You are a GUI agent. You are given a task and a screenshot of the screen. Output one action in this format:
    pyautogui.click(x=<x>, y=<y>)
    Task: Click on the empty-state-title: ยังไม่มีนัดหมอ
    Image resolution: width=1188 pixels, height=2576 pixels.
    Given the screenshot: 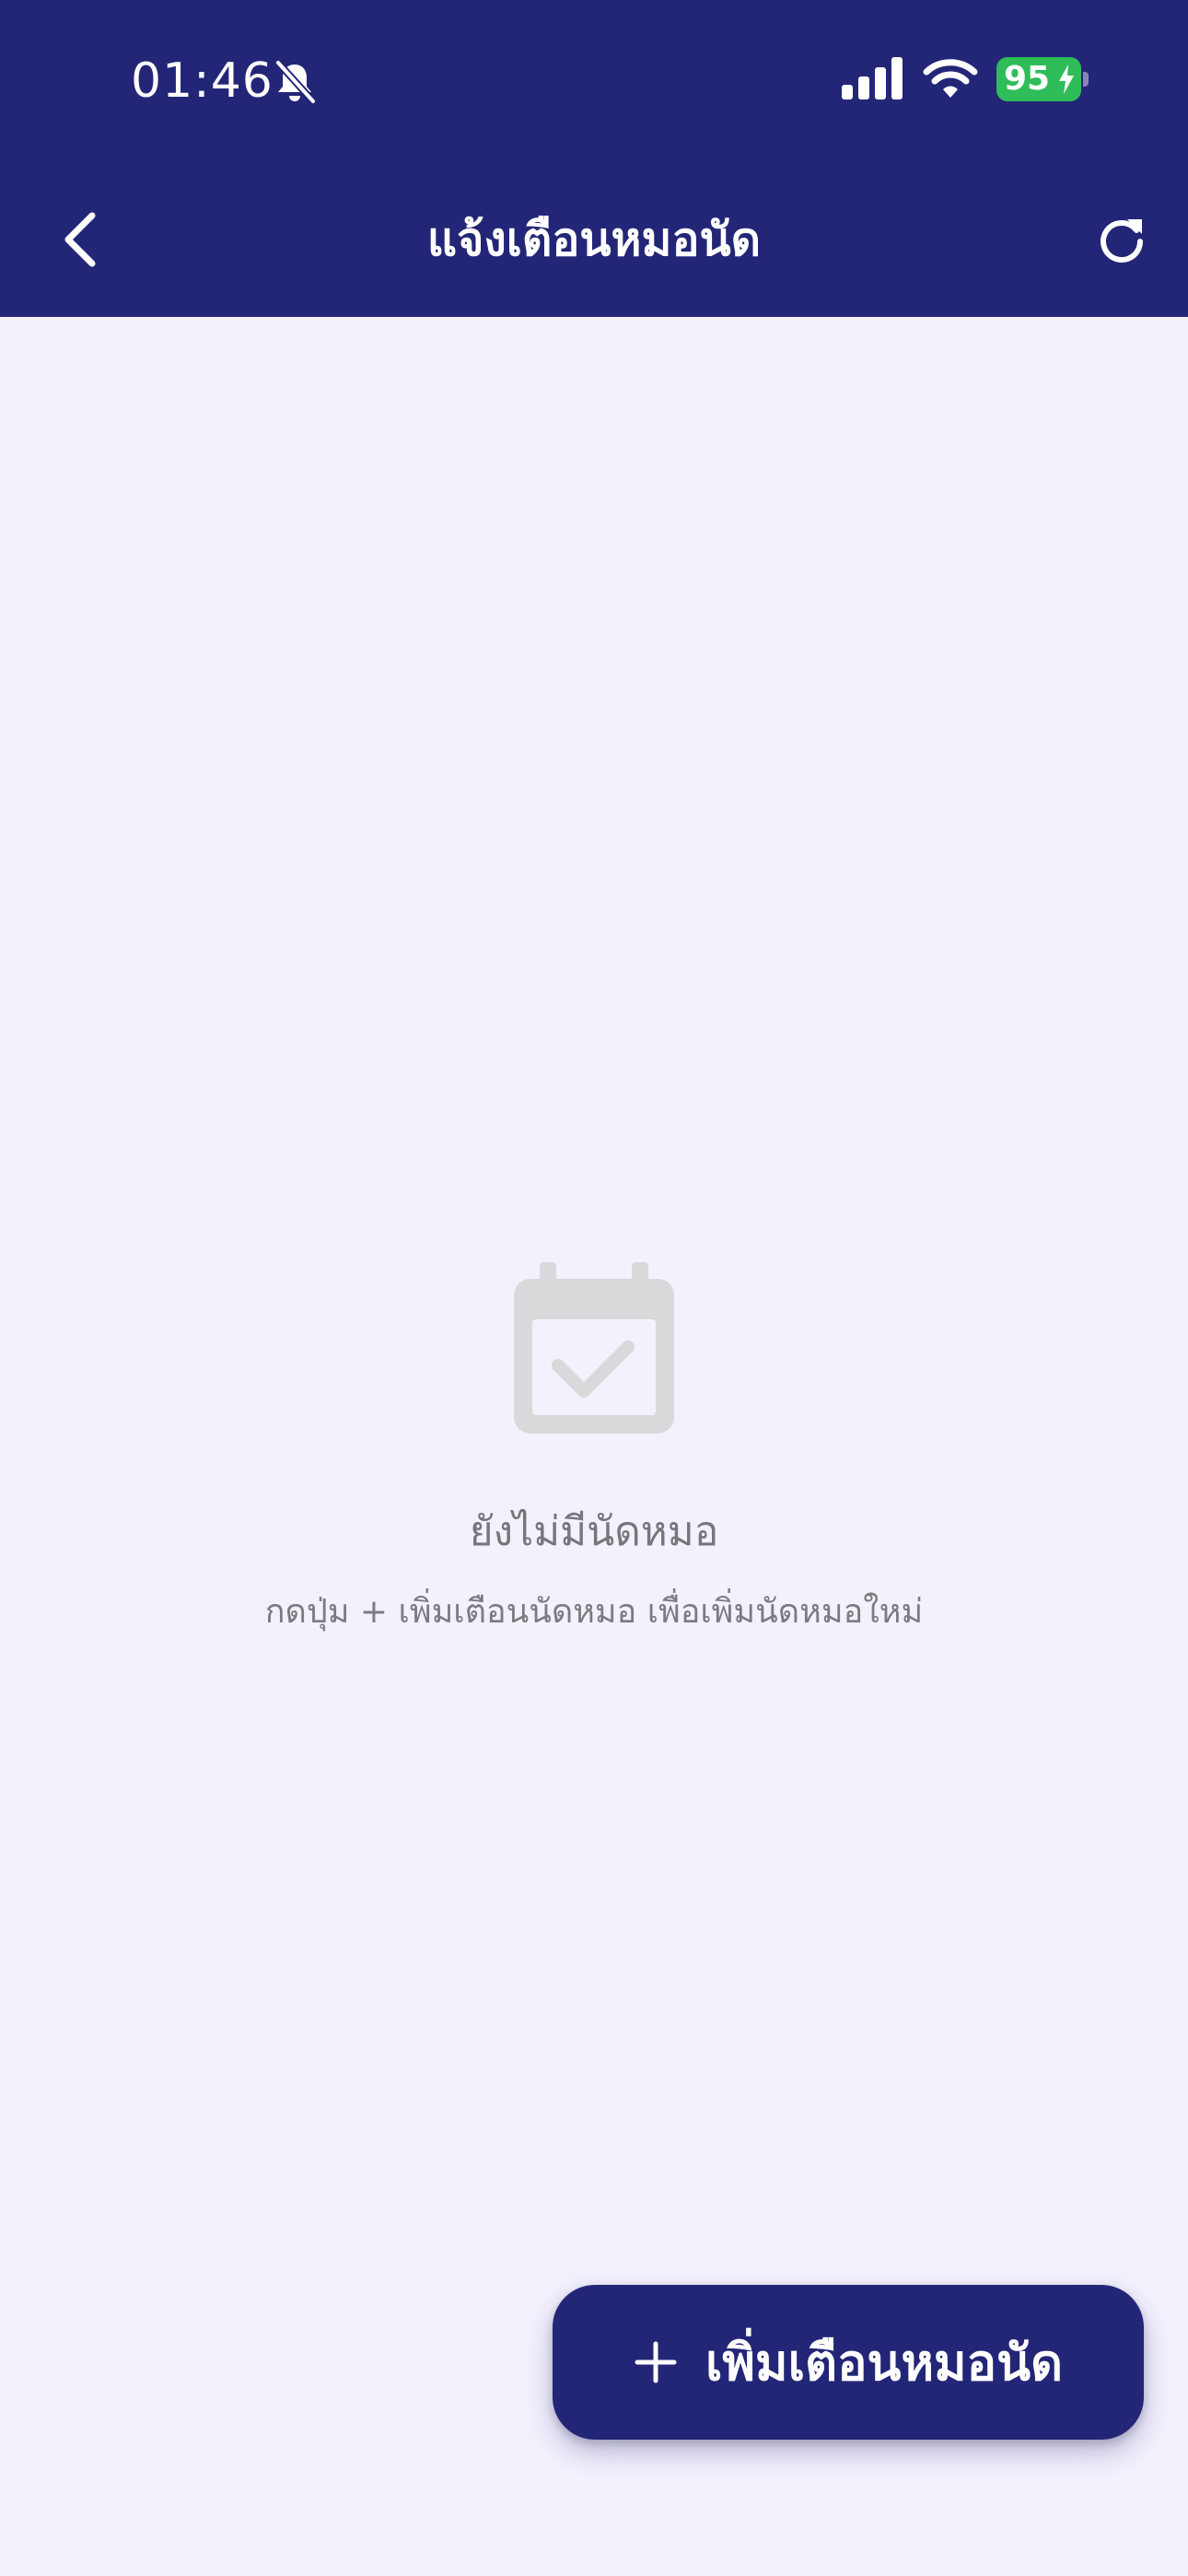 What is the action you would take?
    pyautogui.click(x=594, y=1531)
    